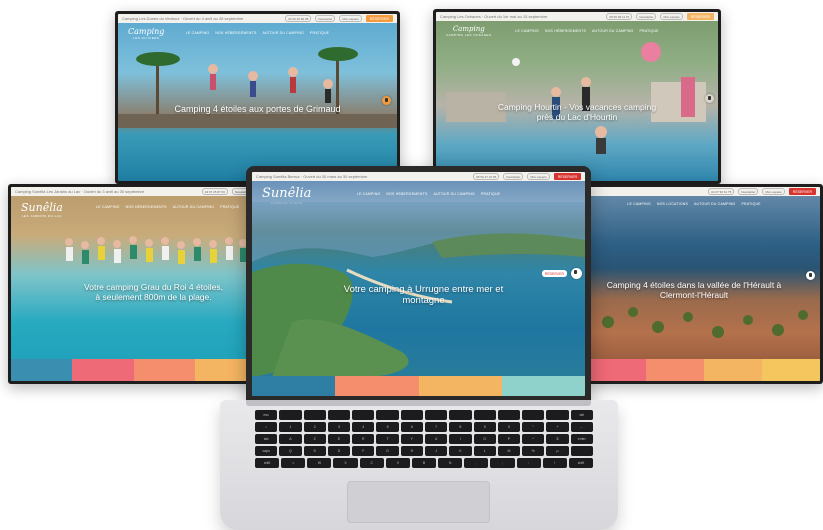 The image size is (823, 530). What do you see at coordinates (314, 427) in the screenshot?
I see `keyboard-key: 2` at bounding box center [314, 427].